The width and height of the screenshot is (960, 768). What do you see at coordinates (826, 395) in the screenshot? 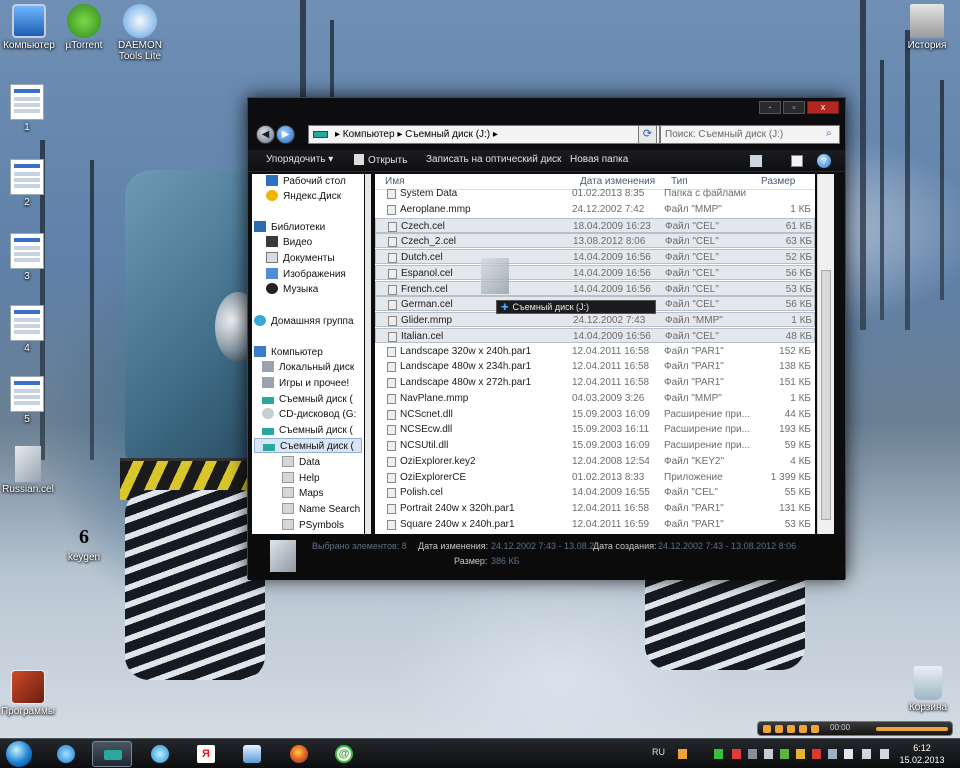
I see `scrollbar-thumb` at bounding box center [826, 395].